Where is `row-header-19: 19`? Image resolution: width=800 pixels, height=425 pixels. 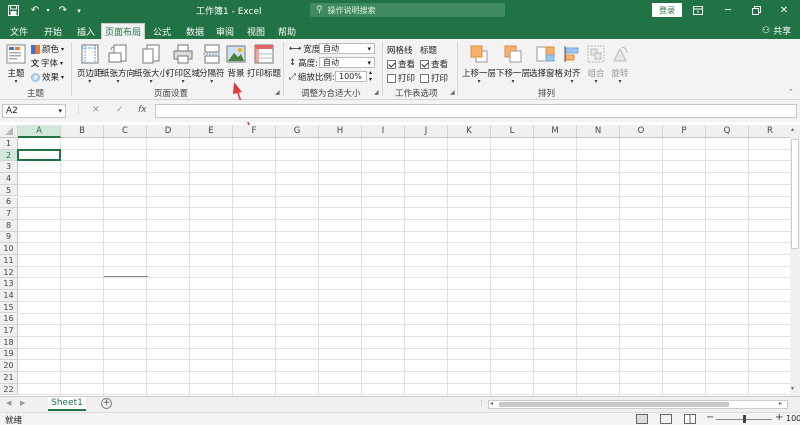 row-header-19: 19 is located at coordinates (9, 354).